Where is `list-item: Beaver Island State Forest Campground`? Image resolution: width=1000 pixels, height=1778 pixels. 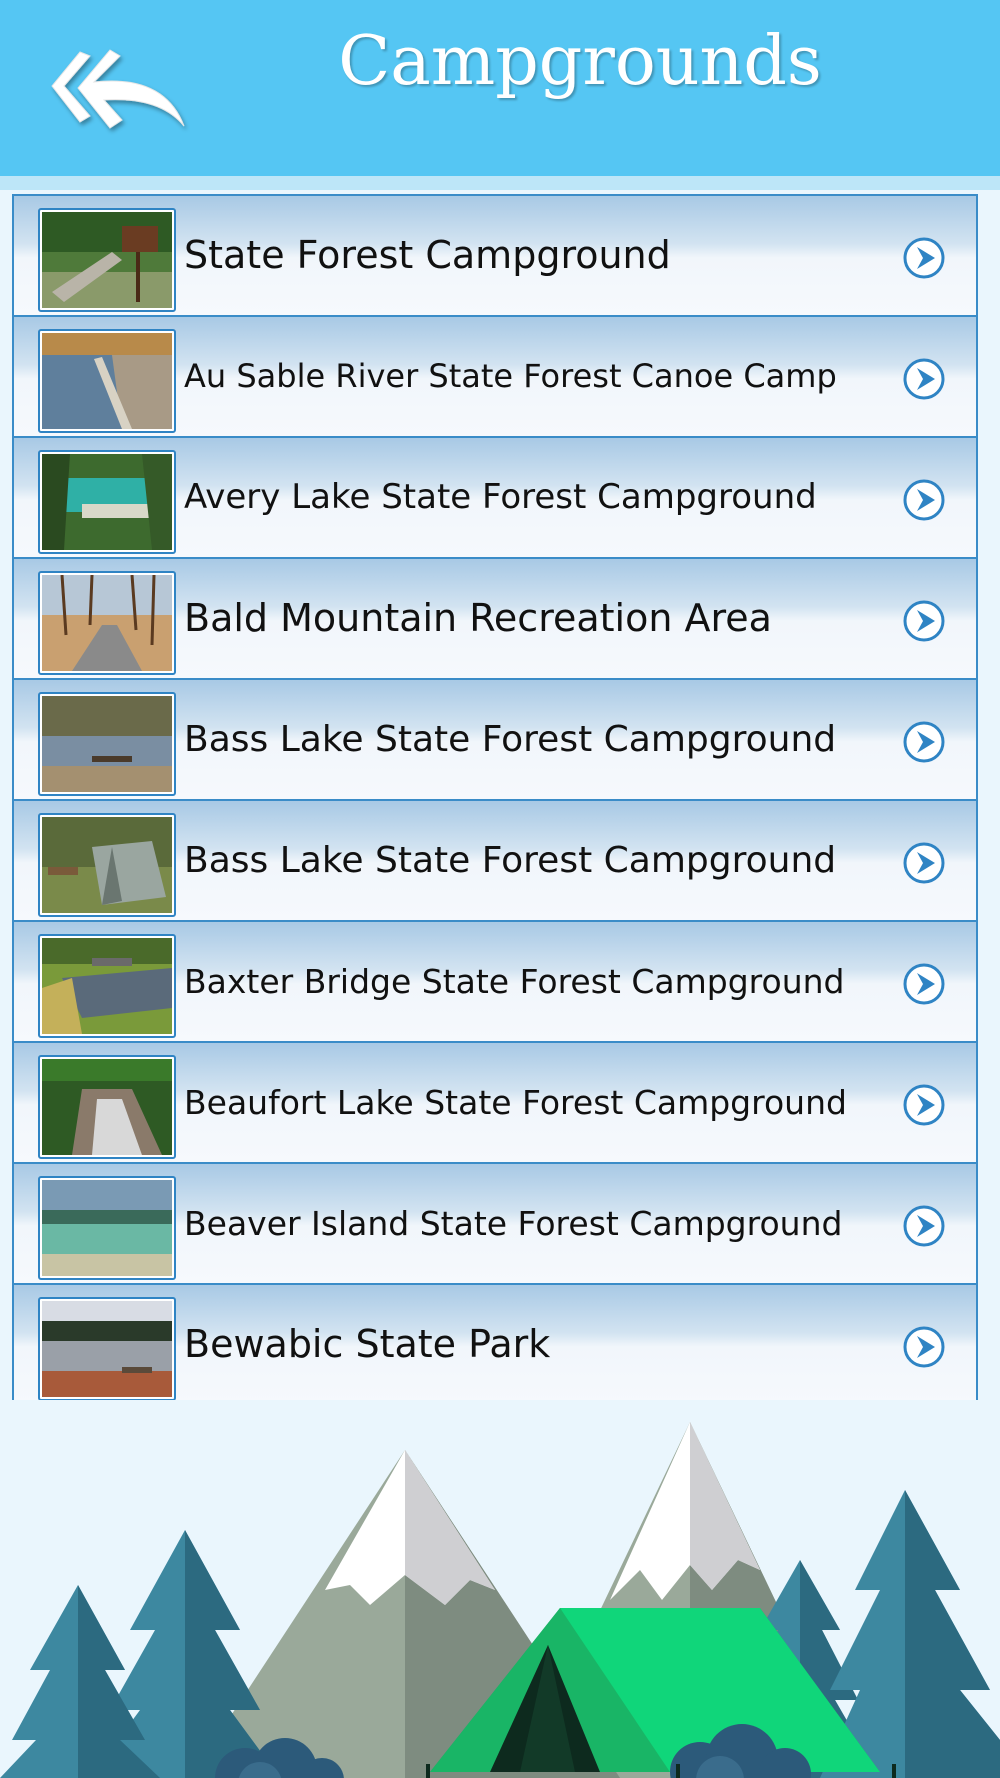
list-item: Beaver Island State Forest Campground is located at coordinates (495, 1222).